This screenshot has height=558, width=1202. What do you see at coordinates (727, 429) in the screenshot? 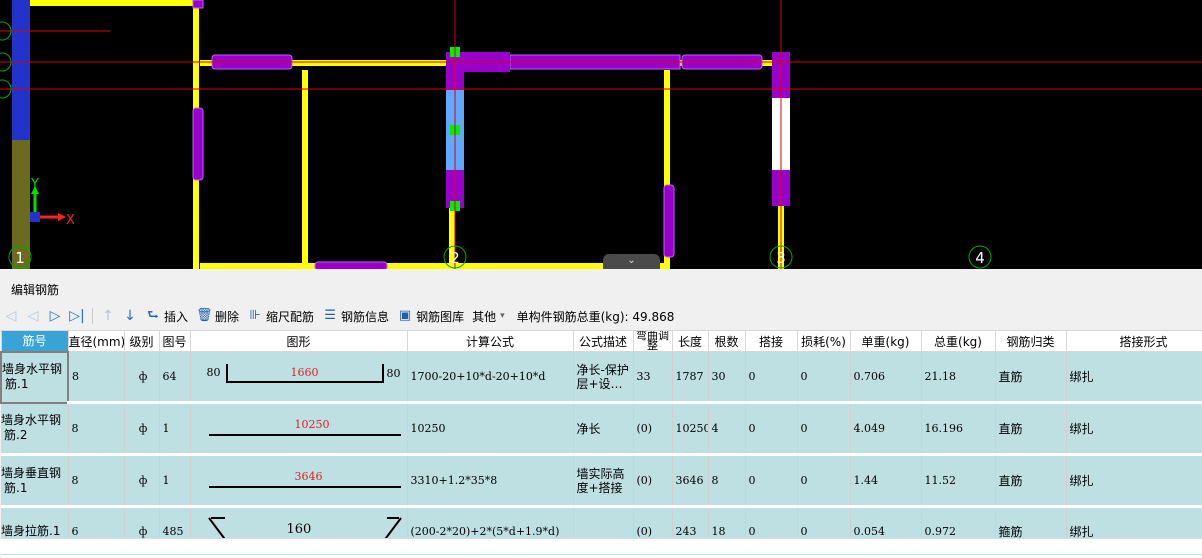
I see `cell-count: 4` at bounding box center [727, 429].